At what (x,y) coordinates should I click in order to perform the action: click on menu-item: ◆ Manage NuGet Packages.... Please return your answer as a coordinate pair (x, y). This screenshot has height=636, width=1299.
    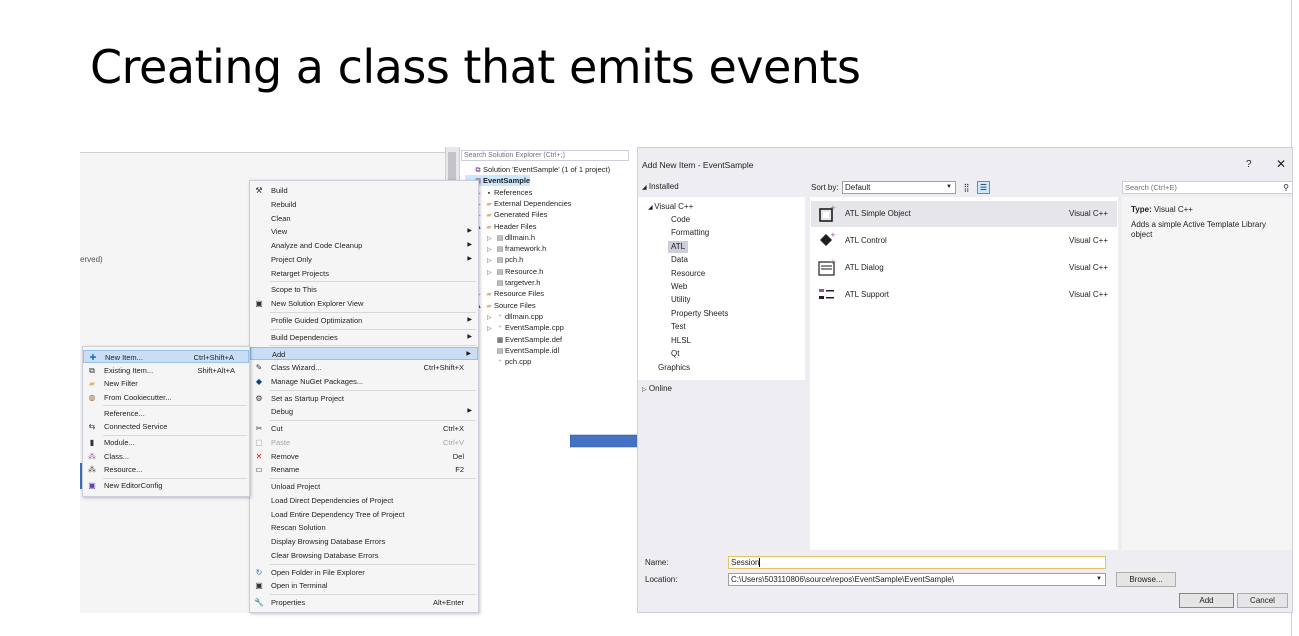
    Looking at the image, I should click on (364, 381).